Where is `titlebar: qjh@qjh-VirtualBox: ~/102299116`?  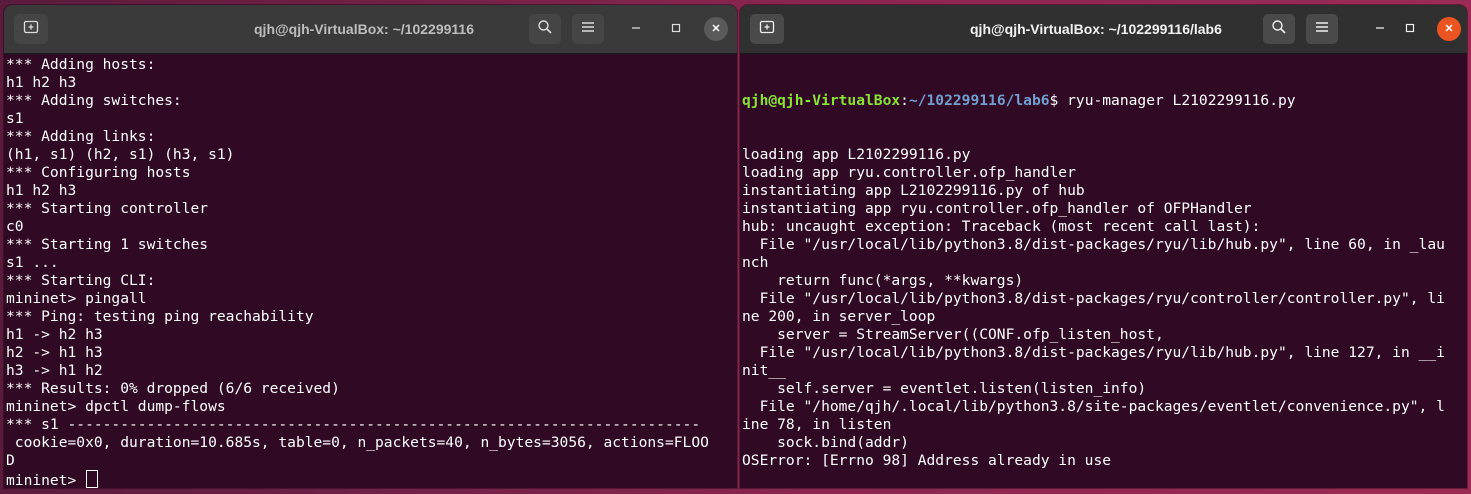
titlebar: qjh@qjh-VirtualBox: ~/102299116 is located at coordinates (370, 29).